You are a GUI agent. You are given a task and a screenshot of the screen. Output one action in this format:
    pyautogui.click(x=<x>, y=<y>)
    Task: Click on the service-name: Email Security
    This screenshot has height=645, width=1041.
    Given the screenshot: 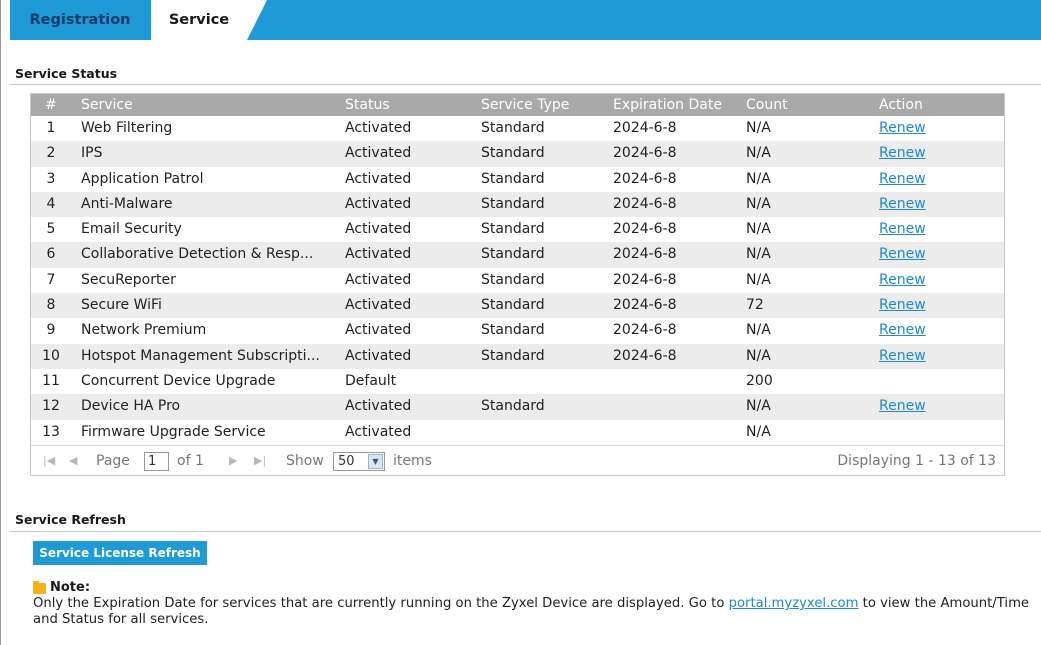 What is the action you would take?
    pyautogui.click(x=131, y=229)
    